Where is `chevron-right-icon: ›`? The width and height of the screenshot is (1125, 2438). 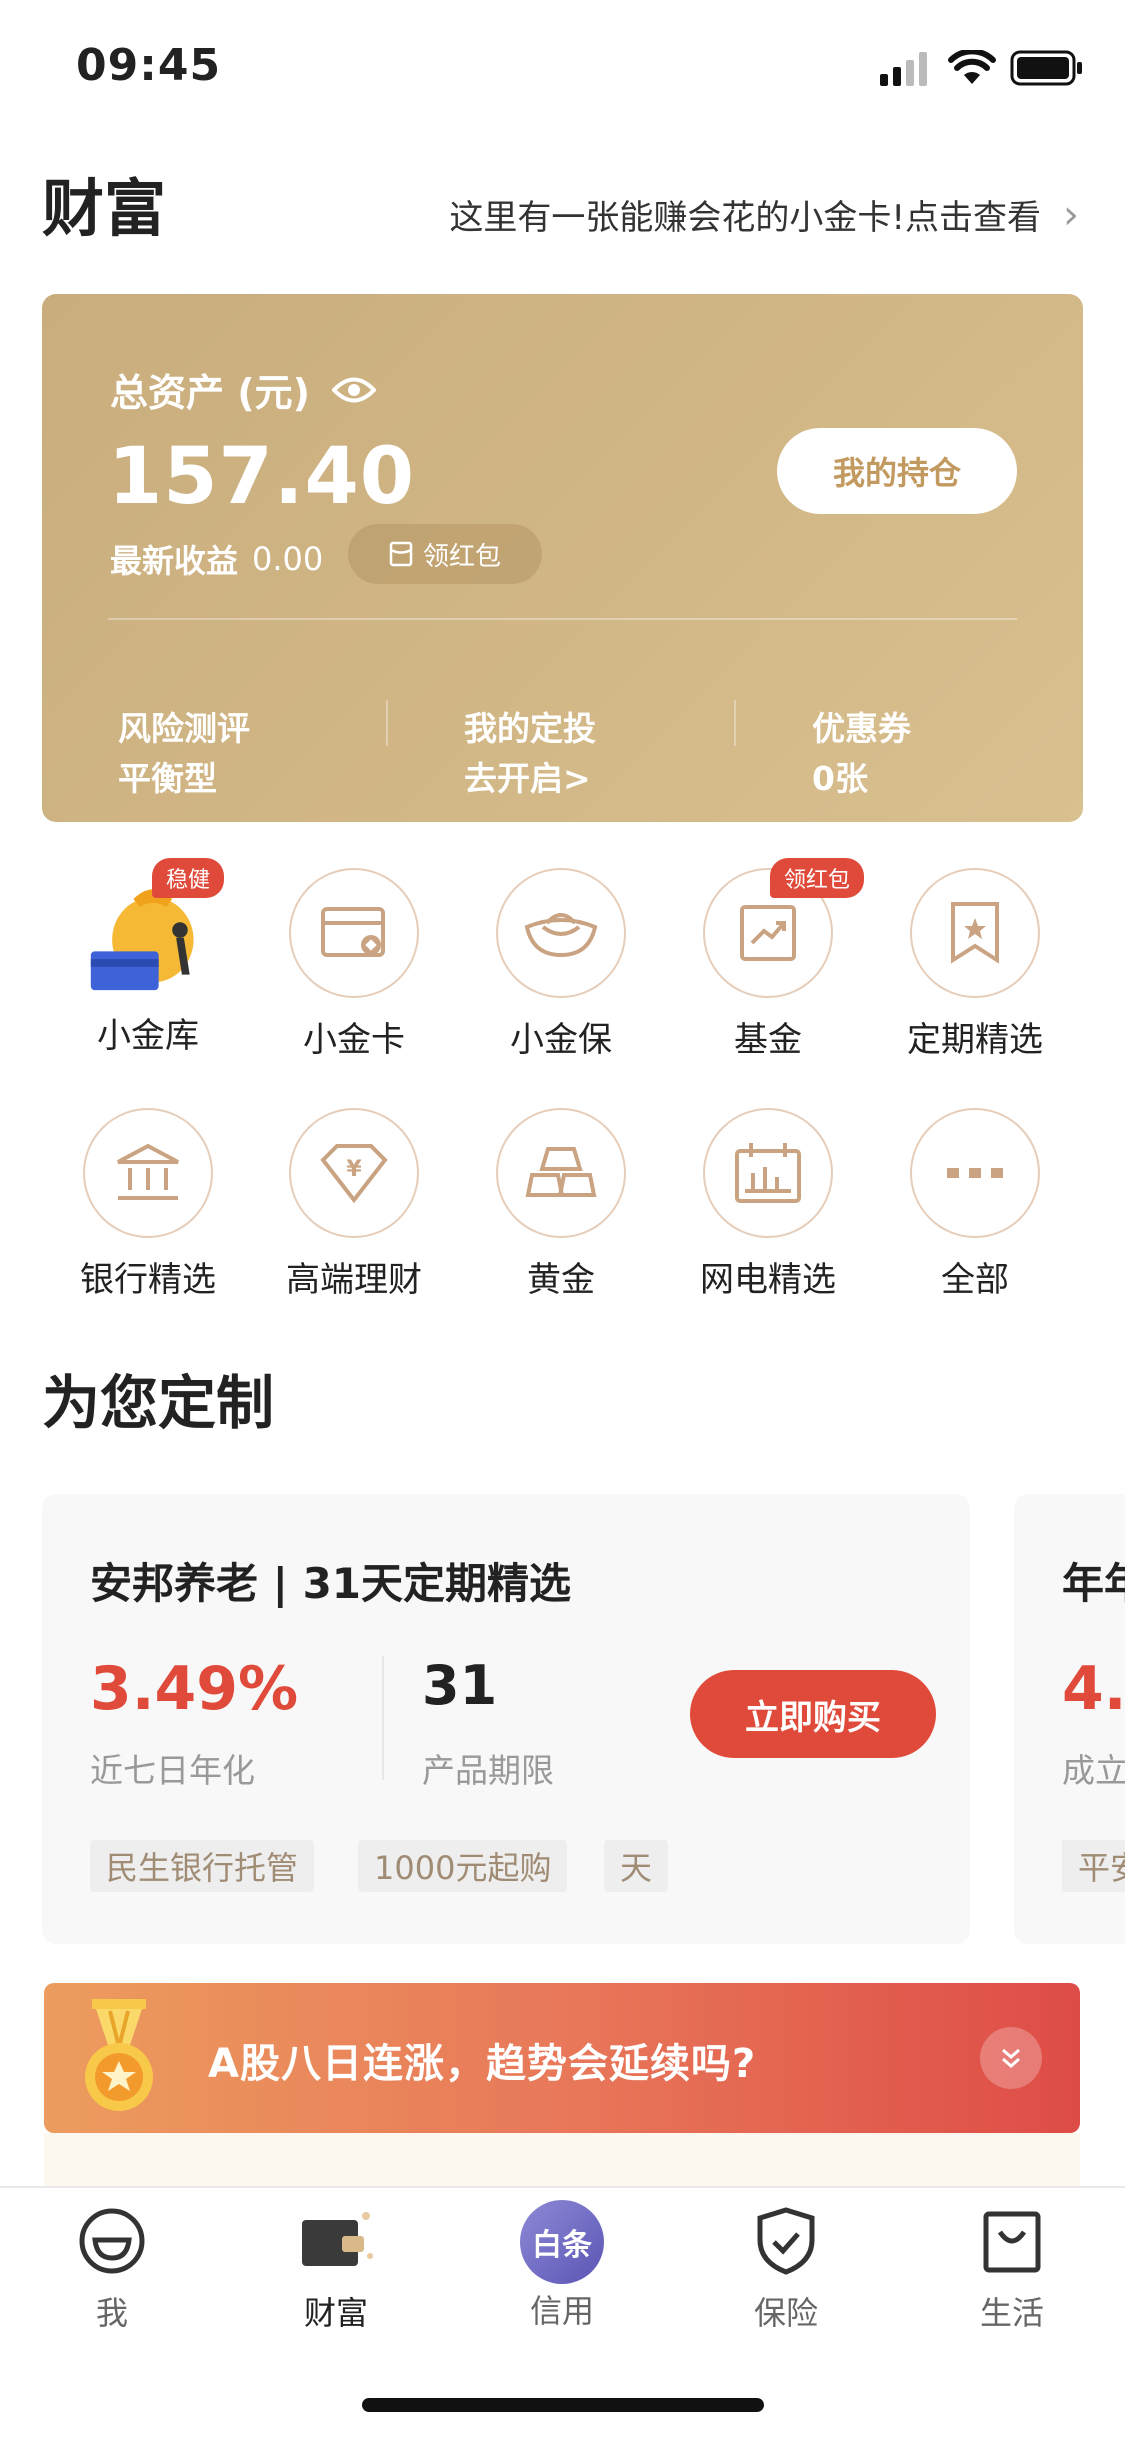
chevron-right-icon: › is located at coordinates (1071, 214).